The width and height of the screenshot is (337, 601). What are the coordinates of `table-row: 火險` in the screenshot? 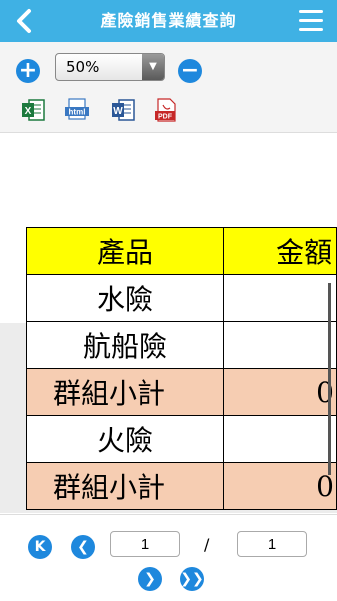 It's located at (181, 439).